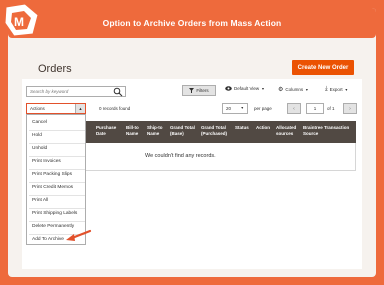  Describe the element at coordinates (52, 187) in the screenshot. I see `menu-item-print-credit-memos: Print Credit Memos` at that location.